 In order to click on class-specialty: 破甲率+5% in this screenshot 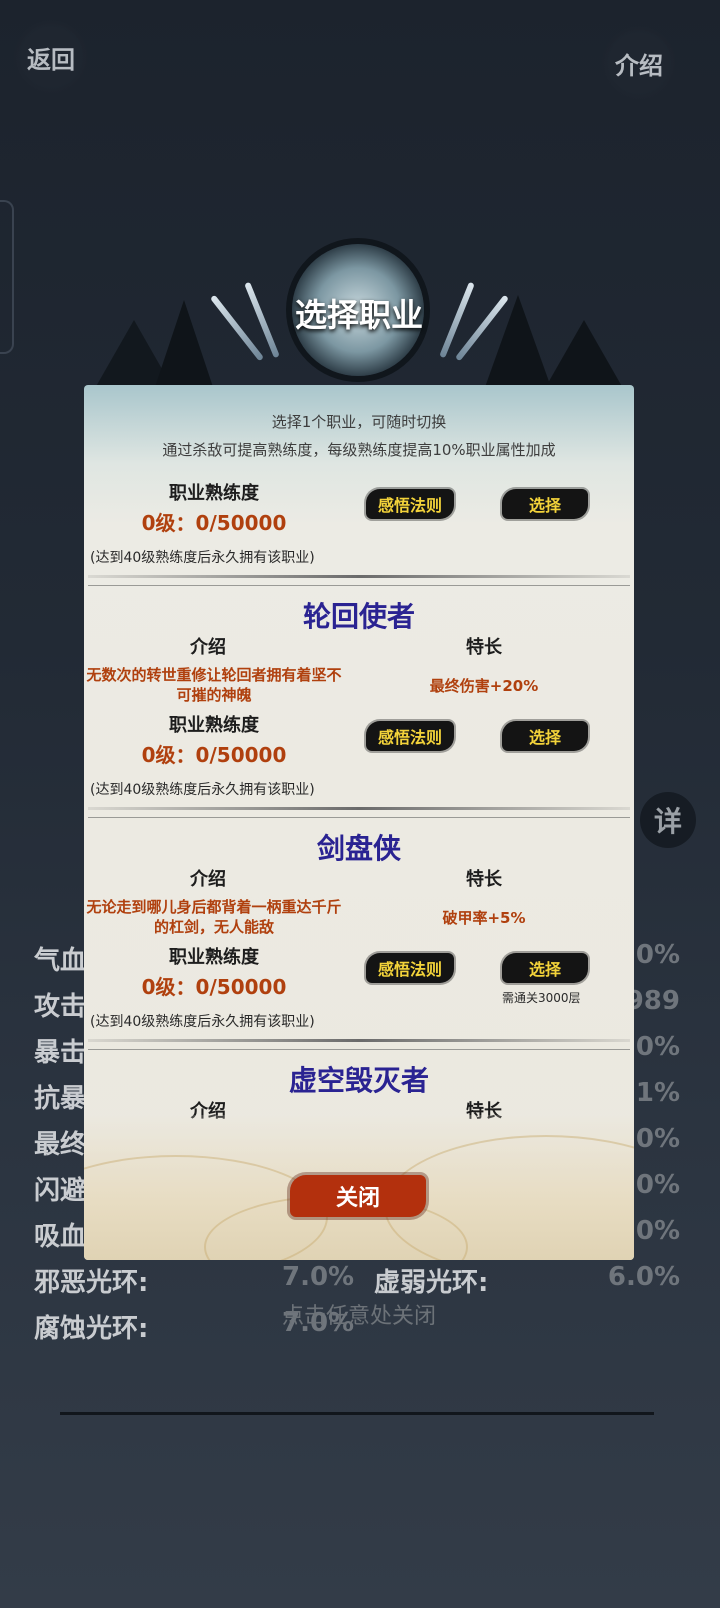, I will do `click(484, 918)`.